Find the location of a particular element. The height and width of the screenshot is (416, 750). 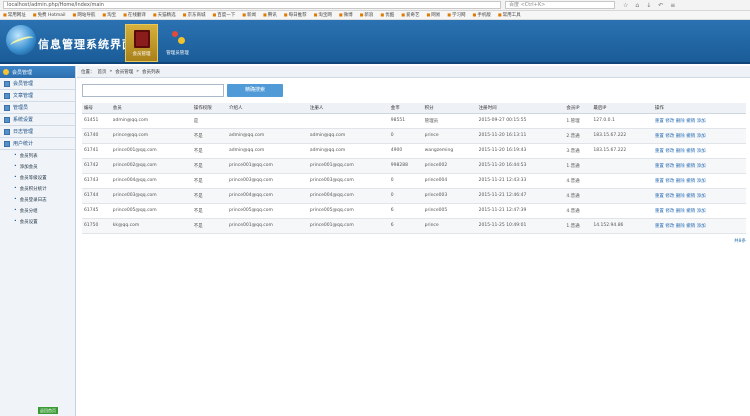

table-cell: prince001@qq.com is located at coordinates (267, 226).